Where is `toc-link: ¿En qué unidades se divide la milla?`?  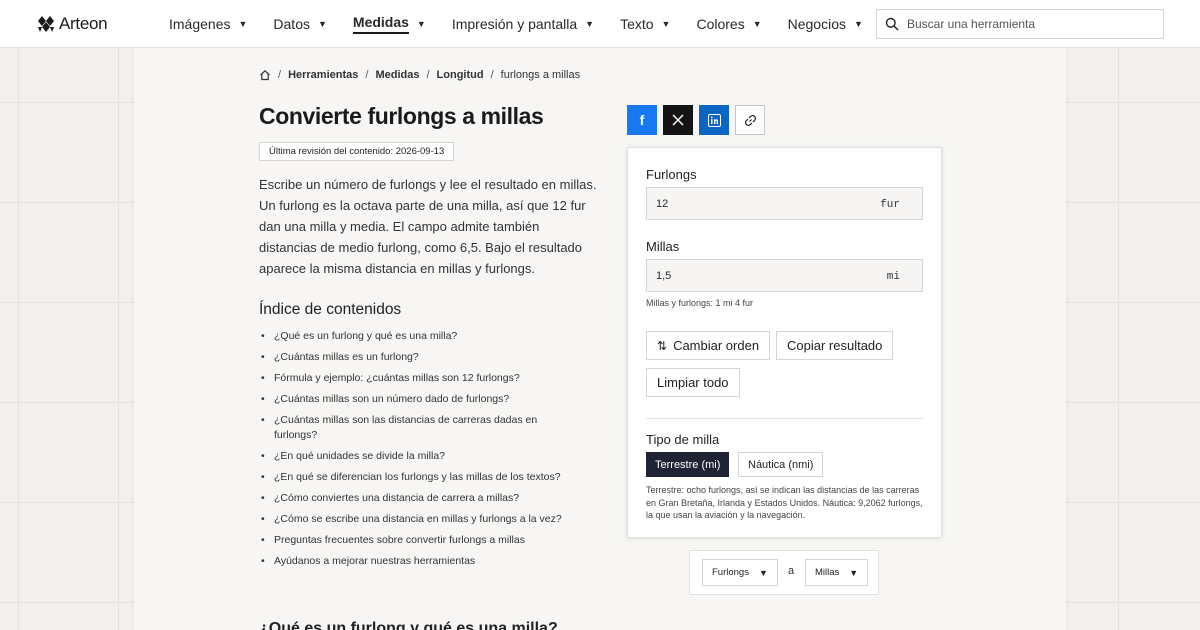 toc-link: ¿En qué unidades se divide la milla? is located at coordinates (424, 456).